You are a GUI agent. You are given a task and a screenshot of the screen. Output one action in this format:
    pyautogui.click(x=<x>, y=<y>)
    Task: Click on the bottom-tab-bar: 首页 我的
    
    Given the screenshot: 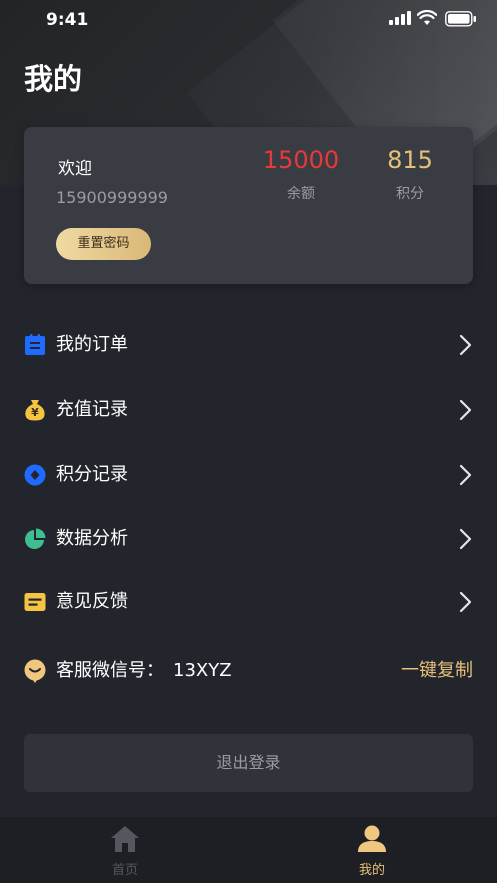 What is the action you would take?
    pyautogui.click(x=248, y=850)
    